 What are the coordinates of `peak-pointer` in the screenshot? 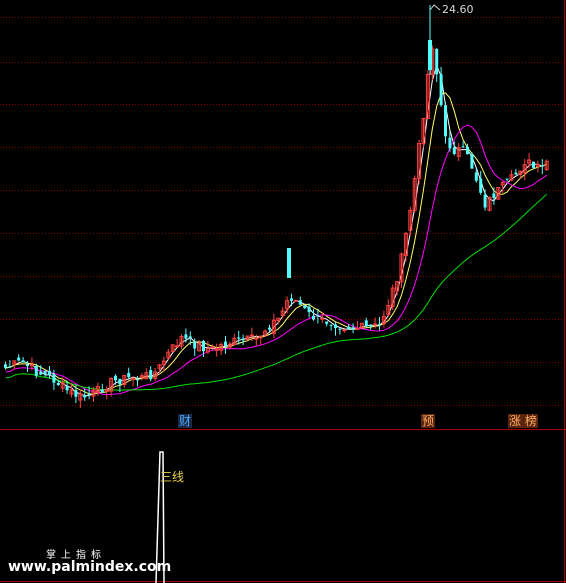 It's located at (435, 7).